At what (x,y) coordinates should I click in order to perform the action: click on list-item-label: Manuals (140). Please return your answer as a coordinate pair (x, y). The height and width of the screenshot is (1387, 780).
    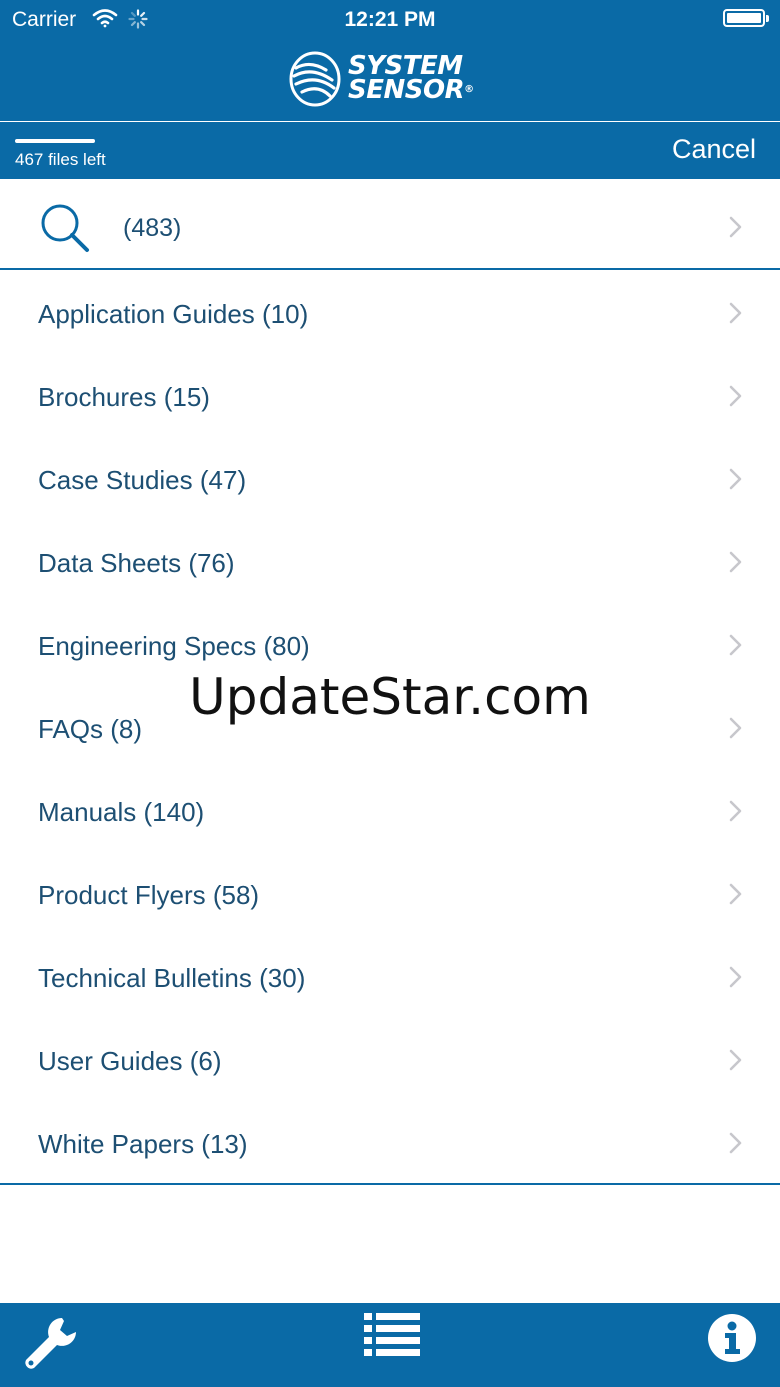
    Looking at the image, I should click on (121, 812).